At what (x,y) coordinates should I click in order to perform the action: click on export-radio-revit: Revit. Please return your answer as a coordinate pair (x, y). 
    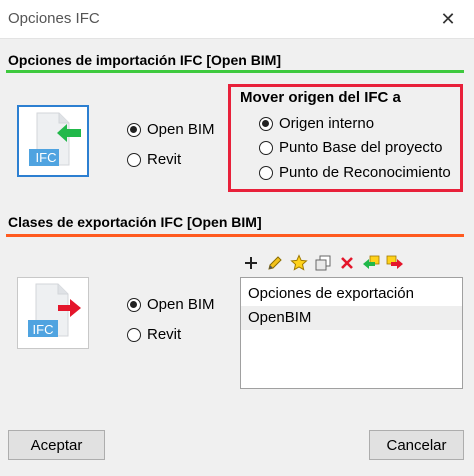
    Looking at the image, I should click on (154, 334).